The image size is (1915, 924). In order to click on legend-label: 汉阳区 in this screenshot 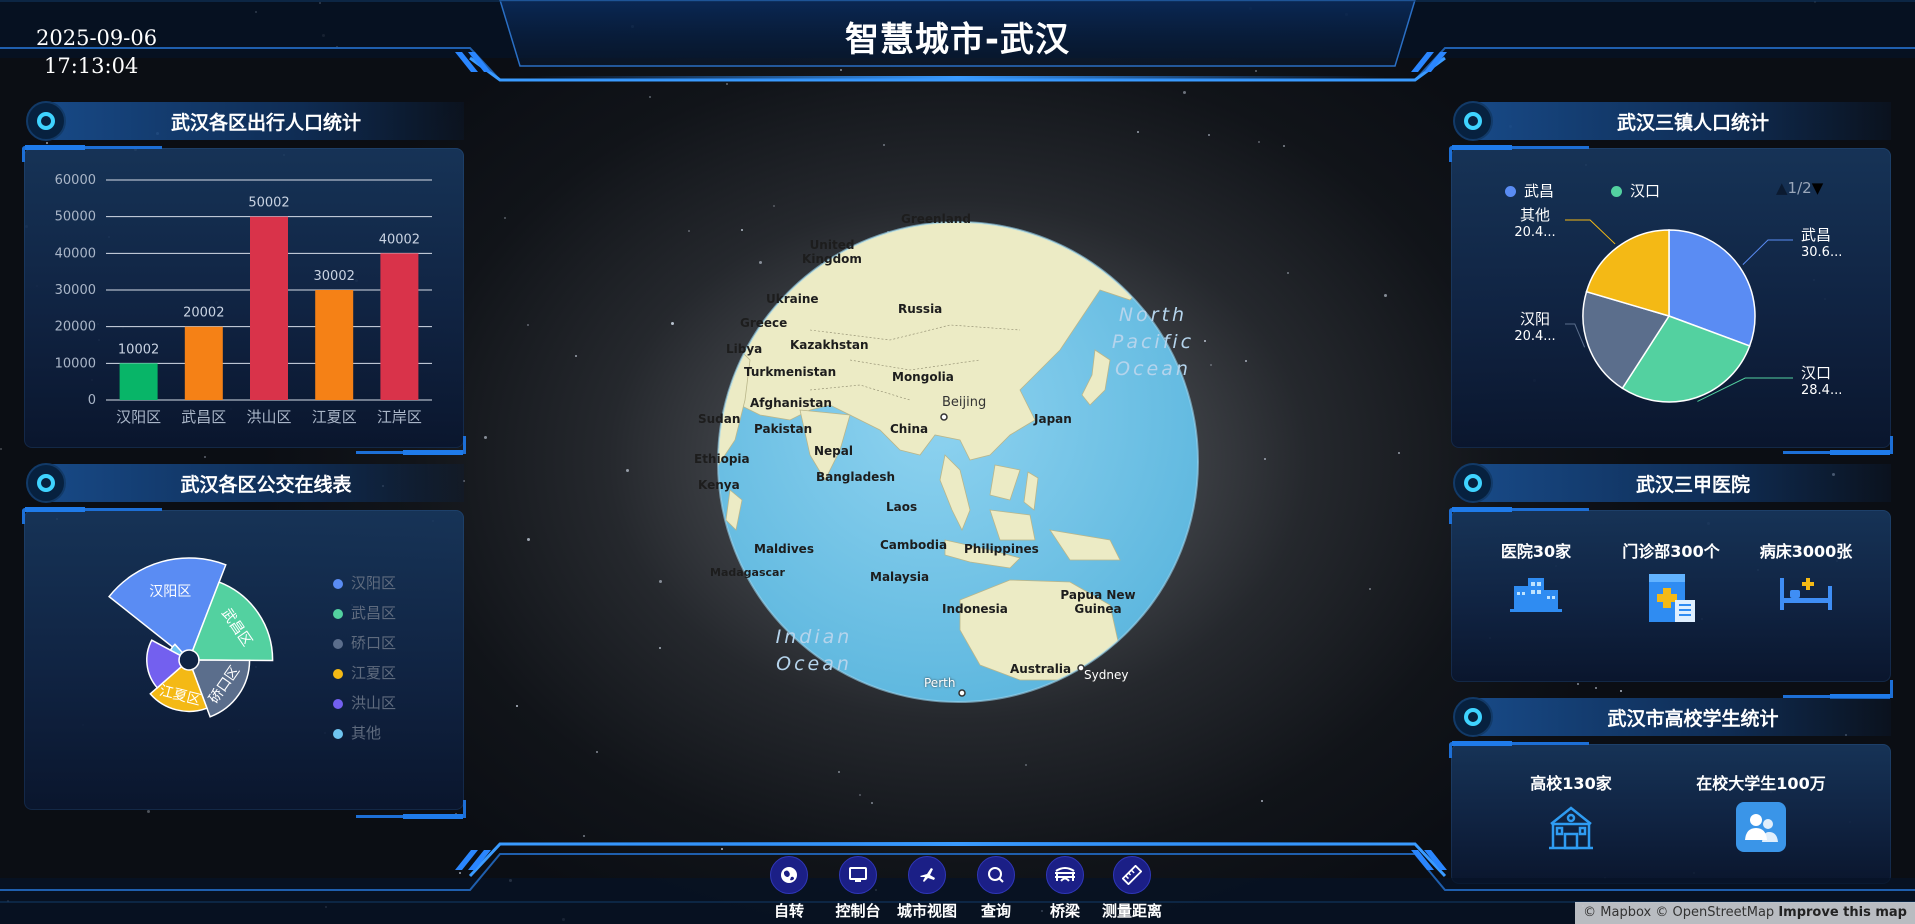, I will do `click(374, 583)`.